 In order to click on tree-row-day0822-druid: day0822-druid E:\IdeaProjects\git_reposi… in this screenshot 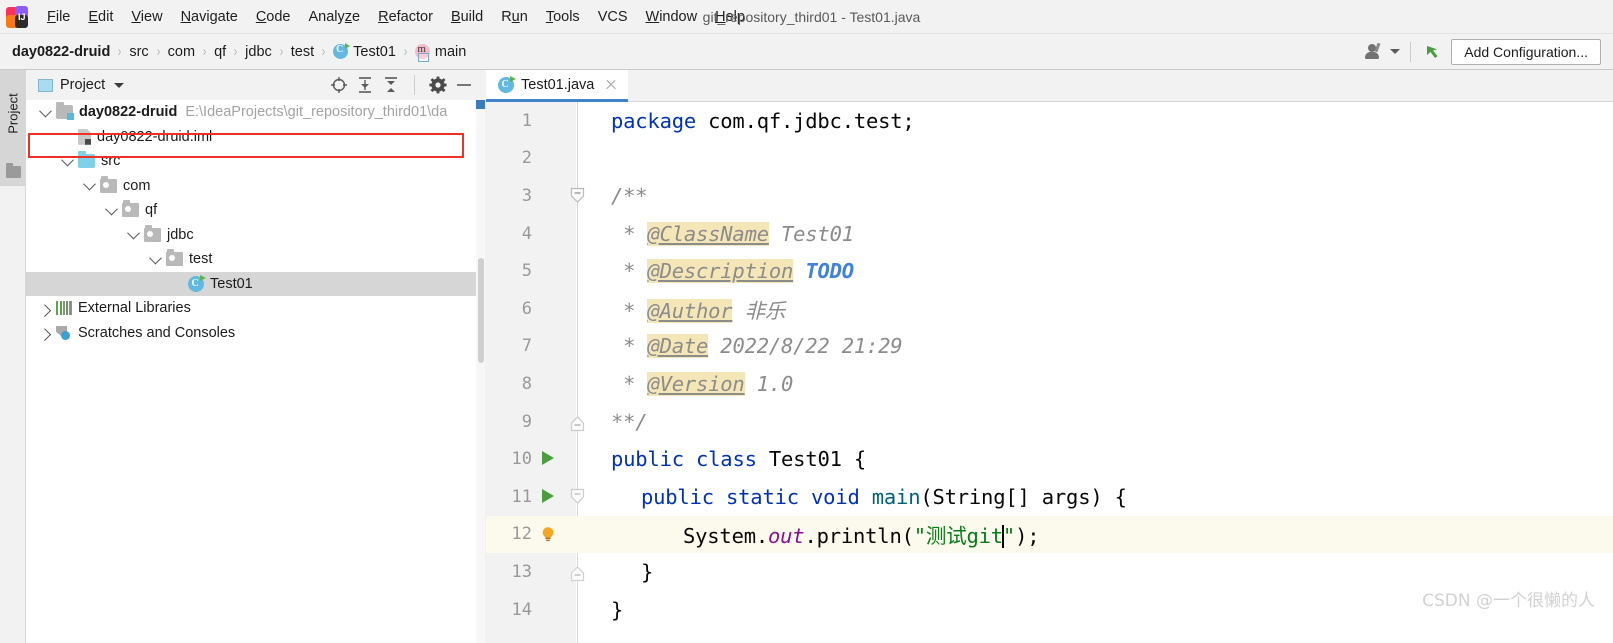, I will do `click(251, 112)`.